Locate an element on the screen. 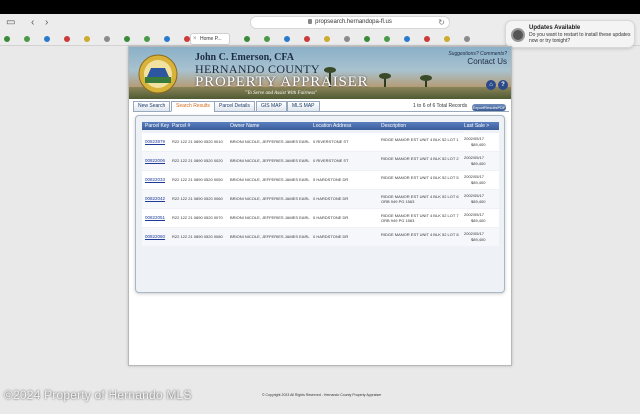 The height and width of the screenshot is (414, 640). parcel-number: R22 122 21 0890 0520 0070 is located at coordinates (197, 217).